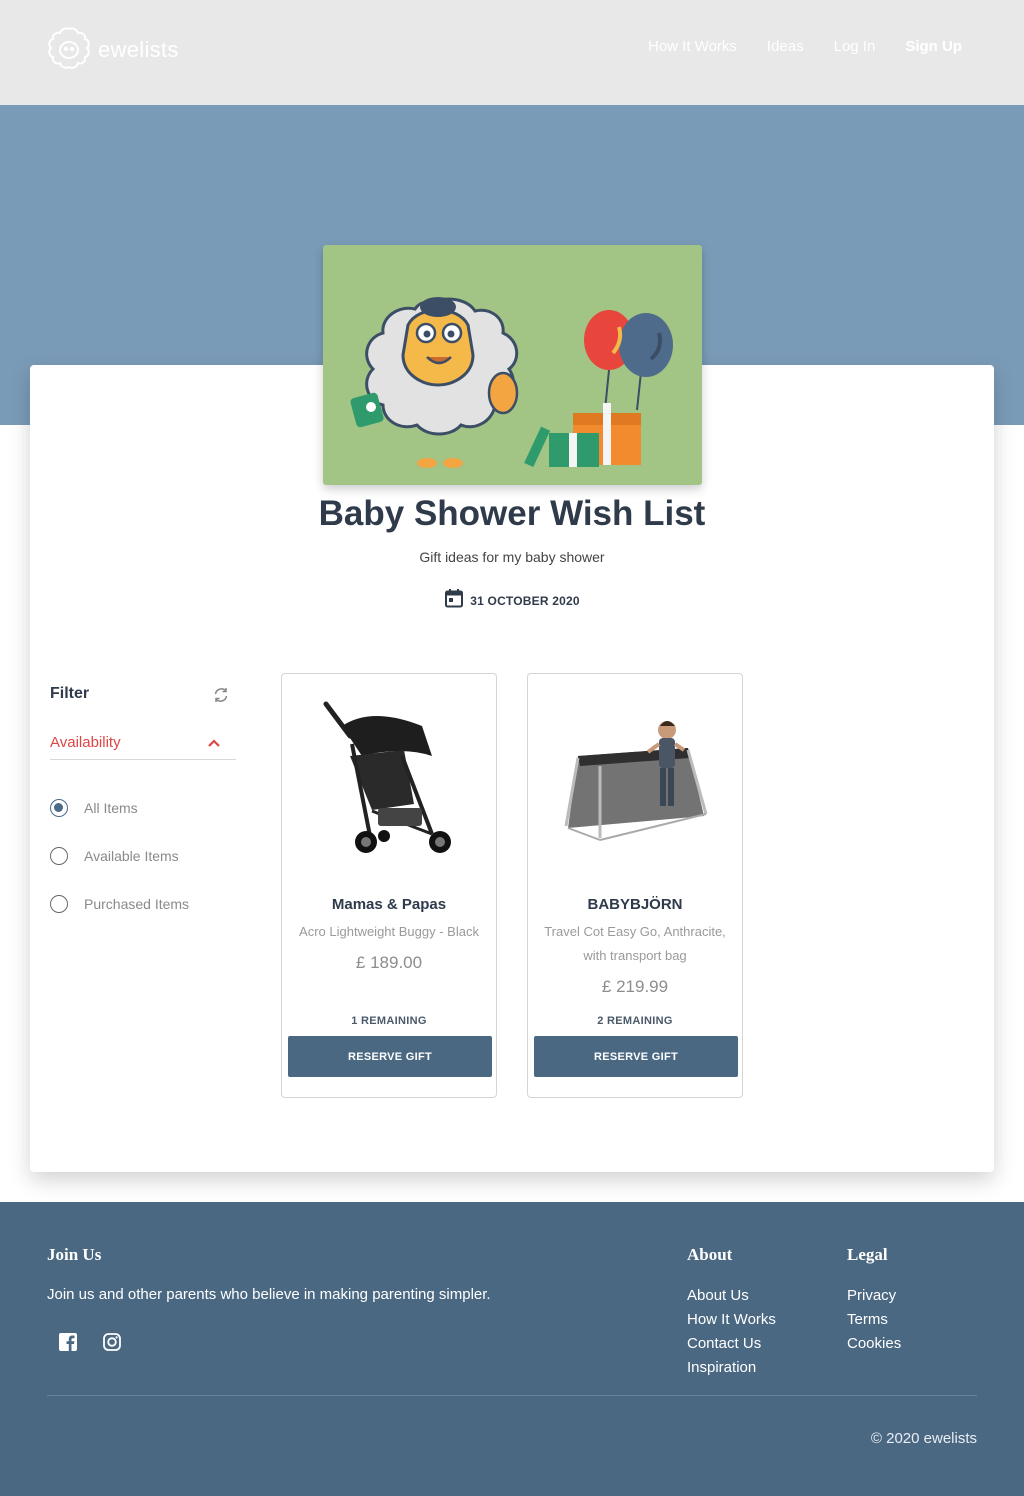 This screenshot has width=1024, height=1496. What do you see at coordinates (74, 1254) in the screenshot?
I see `footer-join-heading: Join Us` at bounding box center [74, 1254].